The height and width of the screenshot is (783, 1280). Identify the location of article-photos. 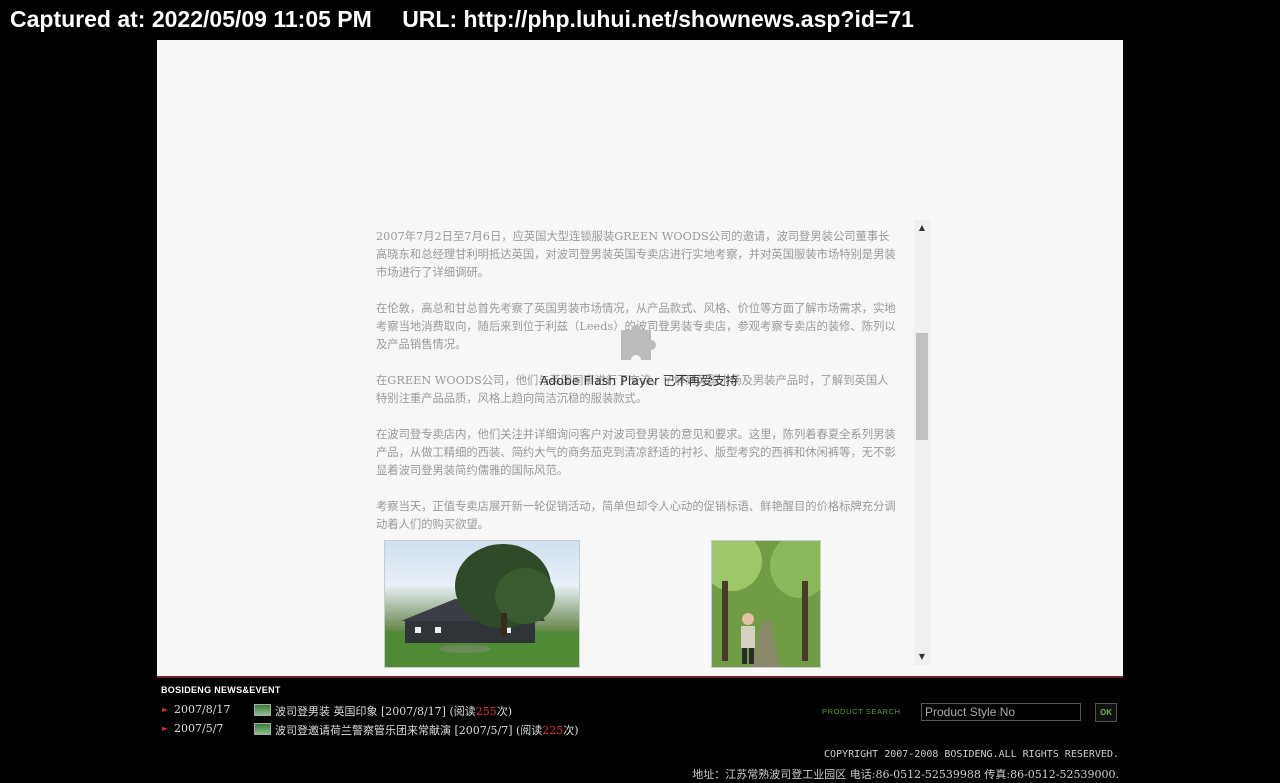
(602, 604).